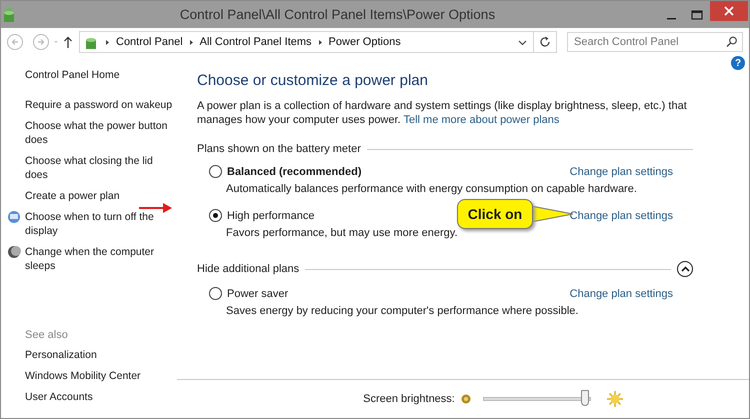 This screenshot has width=750, height=419. What do you see at coordinates (697, 15) in the screenshot?
I see `maximize-icon` at bounding box center [697, 15].